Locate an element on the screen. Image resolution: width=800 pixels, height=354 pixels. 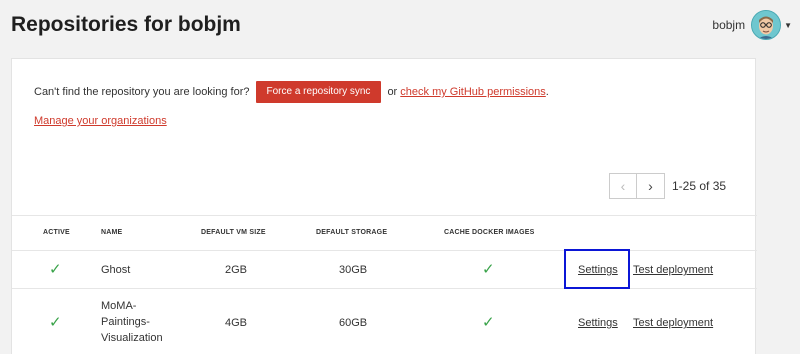
column-header-active: ACTIVE is located at coordinates (56, 232).